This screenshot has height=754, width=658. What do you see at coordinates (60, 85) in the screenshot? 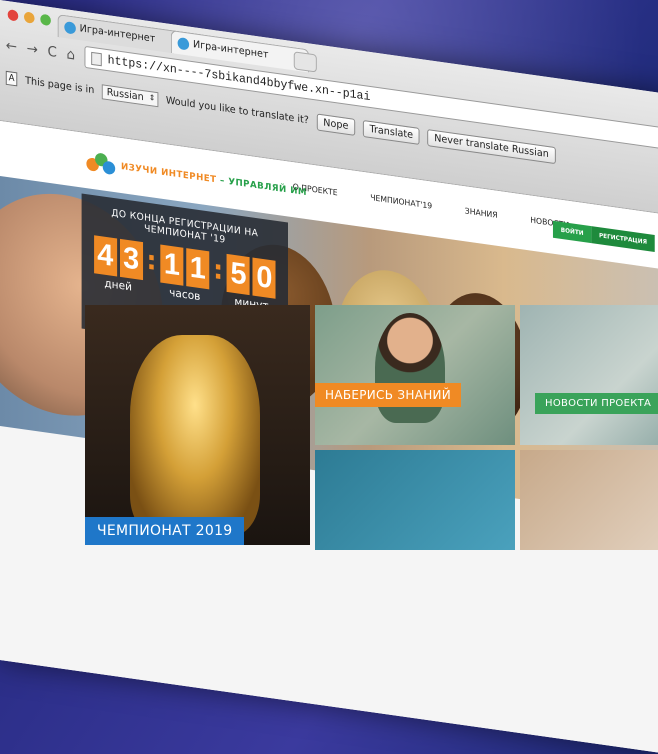
I see `translate-prefix: This page is in` at bounding box center [60, 85].